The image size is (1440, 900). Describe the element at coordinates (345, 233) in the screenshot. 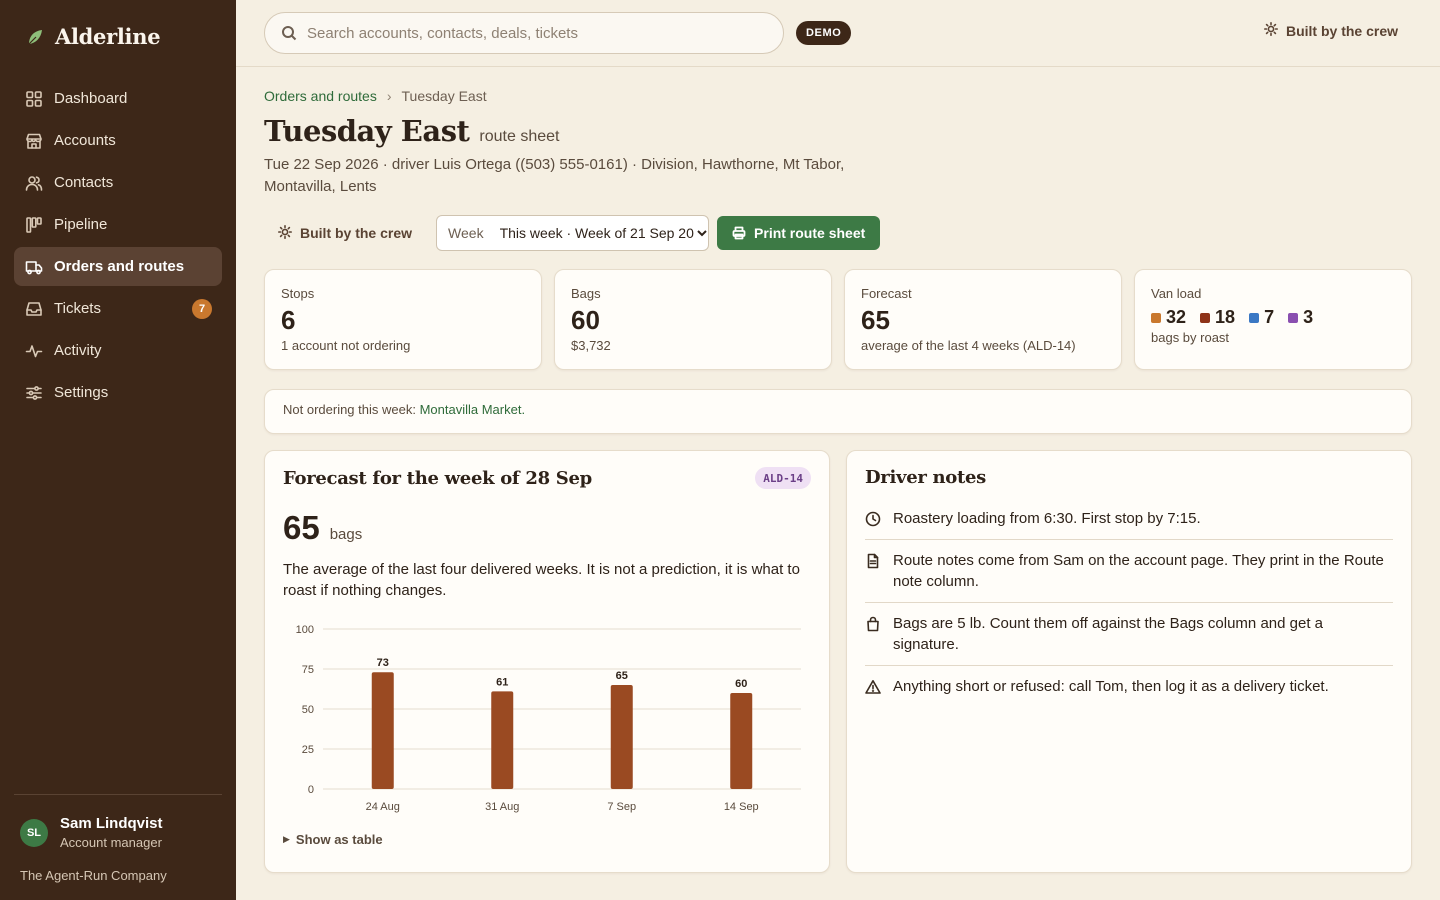

I see `built-by-crew-button: Built by the crew` at that location.